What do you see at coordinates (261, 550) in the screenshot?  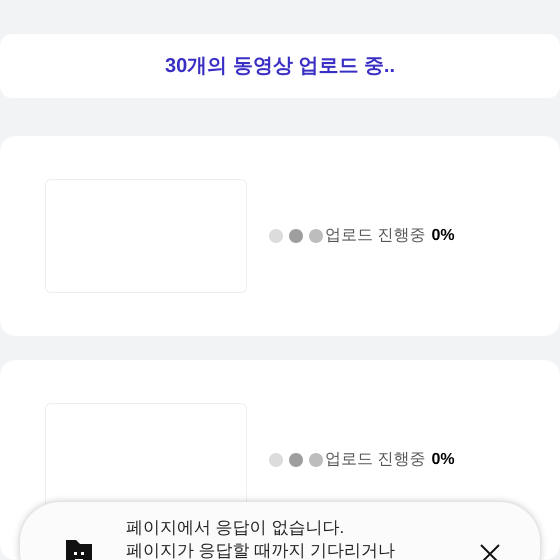 I see `toast-message: 페이지가 응답할 때까지 기다리거나` at bounding box center [261, 550].